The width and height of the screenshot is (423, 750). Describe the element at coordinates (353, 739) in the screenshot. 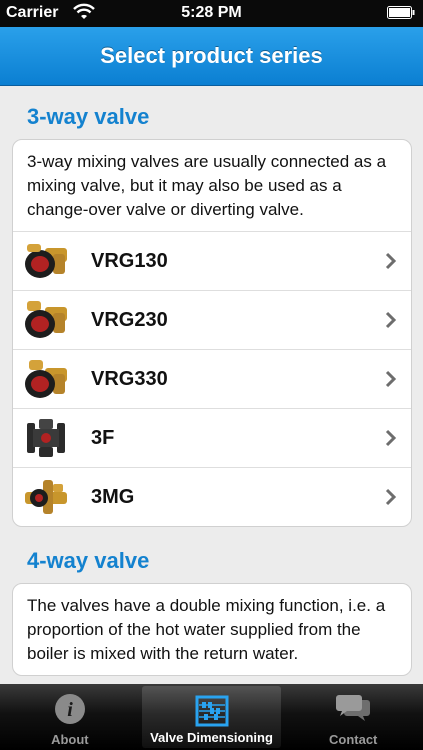

I see `tab-label: Contact` at that location.